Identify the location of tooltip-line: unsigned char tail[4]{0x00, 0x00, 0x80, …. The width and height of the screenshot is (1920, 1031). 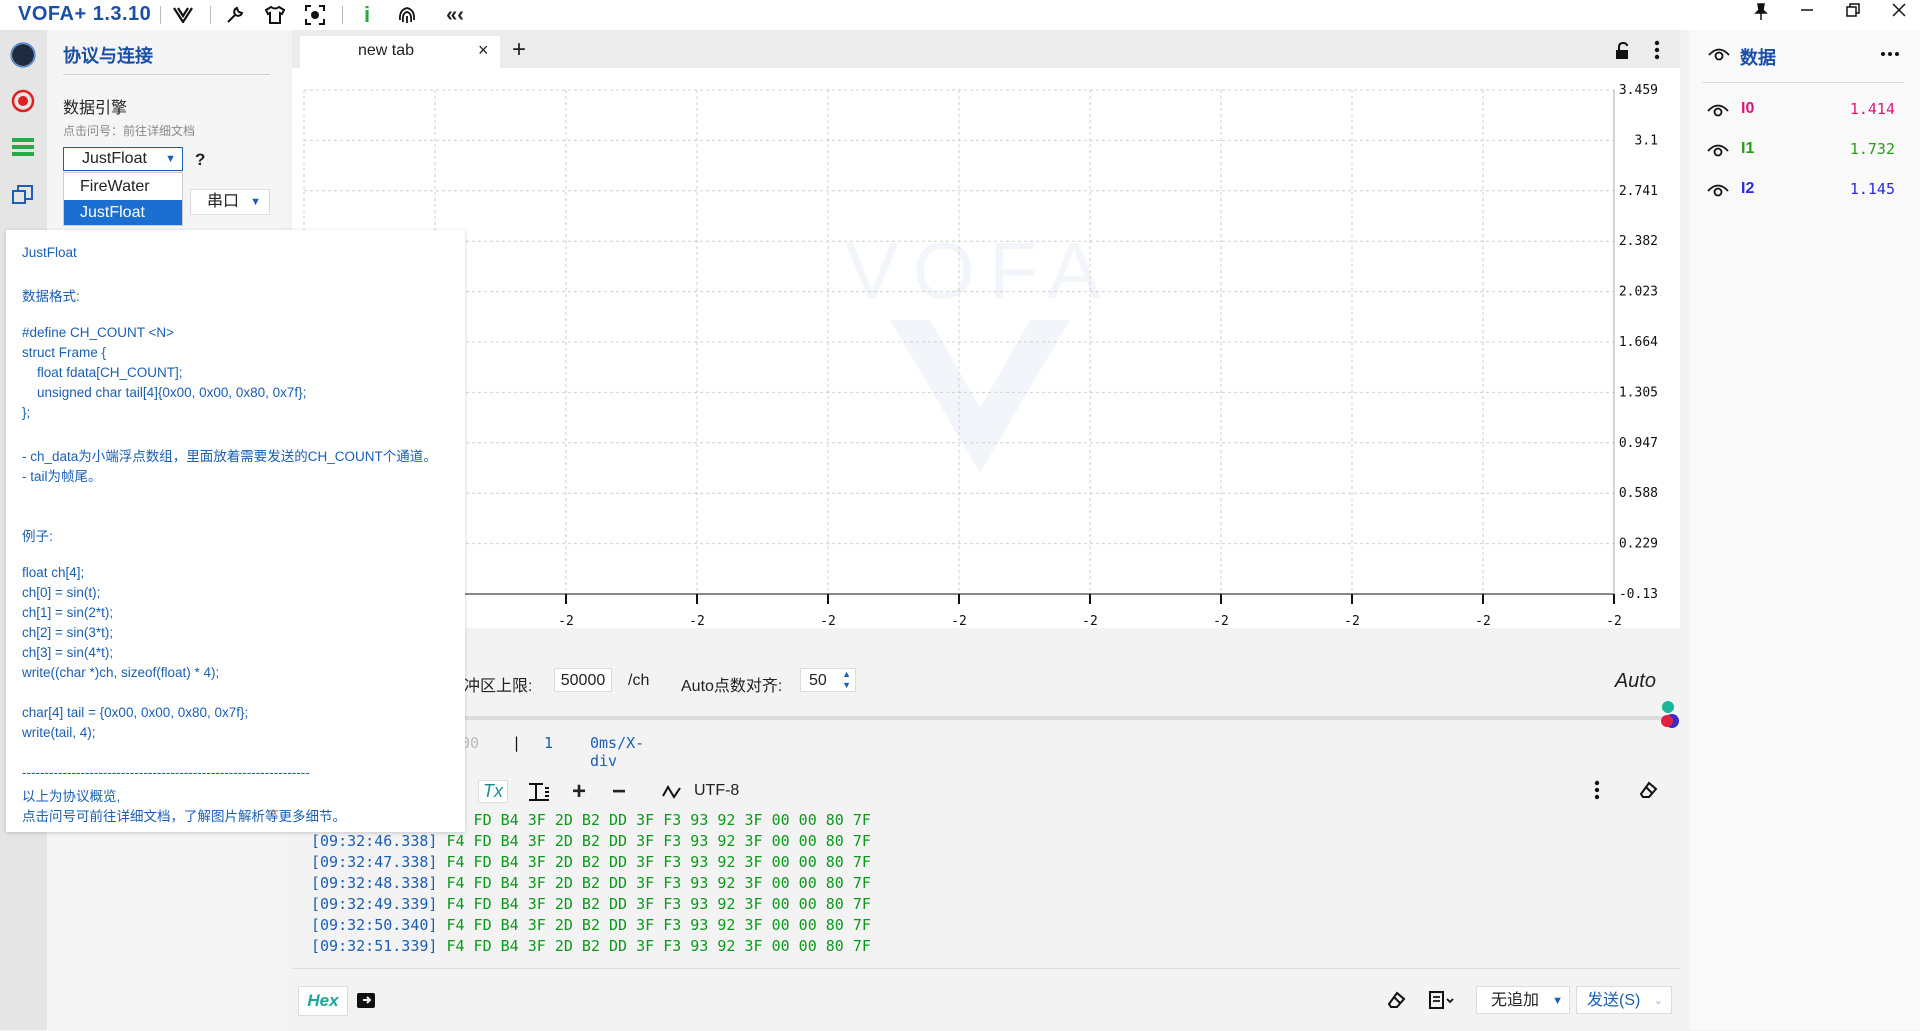
(164, 392).